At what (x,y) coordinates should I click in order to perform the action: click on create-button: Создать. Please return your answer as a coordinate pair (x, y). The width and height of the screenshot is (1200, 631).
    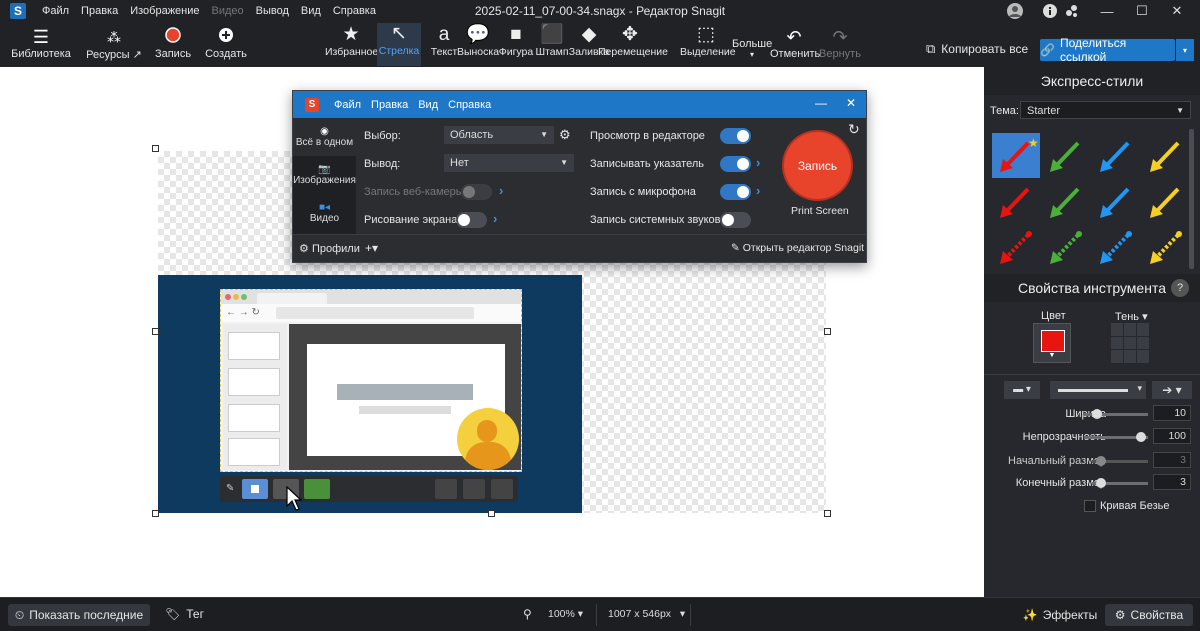
    Looking at the image, I should click on (226, 43).